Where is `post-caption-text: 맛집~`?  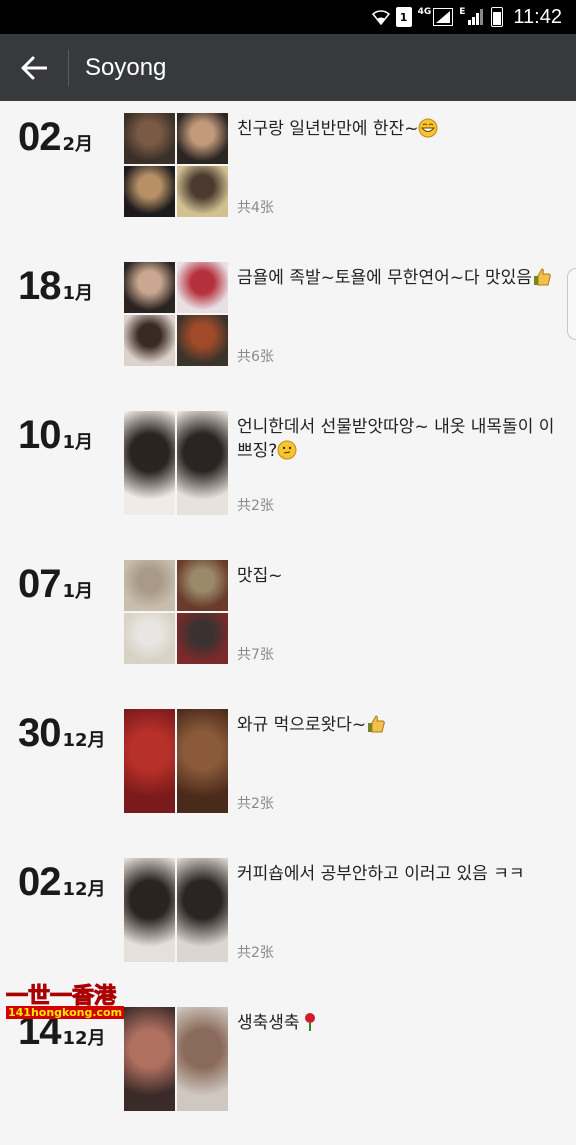
post-caption-text: 맛집~ is located at coordinates (260, 576).